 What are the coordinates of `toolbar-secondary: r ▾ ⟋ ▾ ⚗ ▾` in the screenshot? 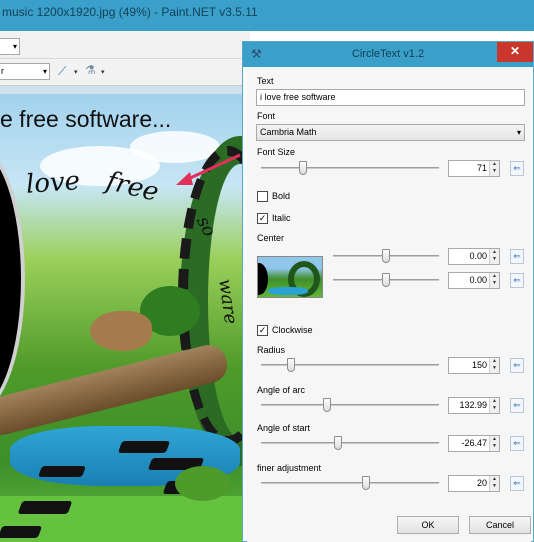 It's located at (125, 72).